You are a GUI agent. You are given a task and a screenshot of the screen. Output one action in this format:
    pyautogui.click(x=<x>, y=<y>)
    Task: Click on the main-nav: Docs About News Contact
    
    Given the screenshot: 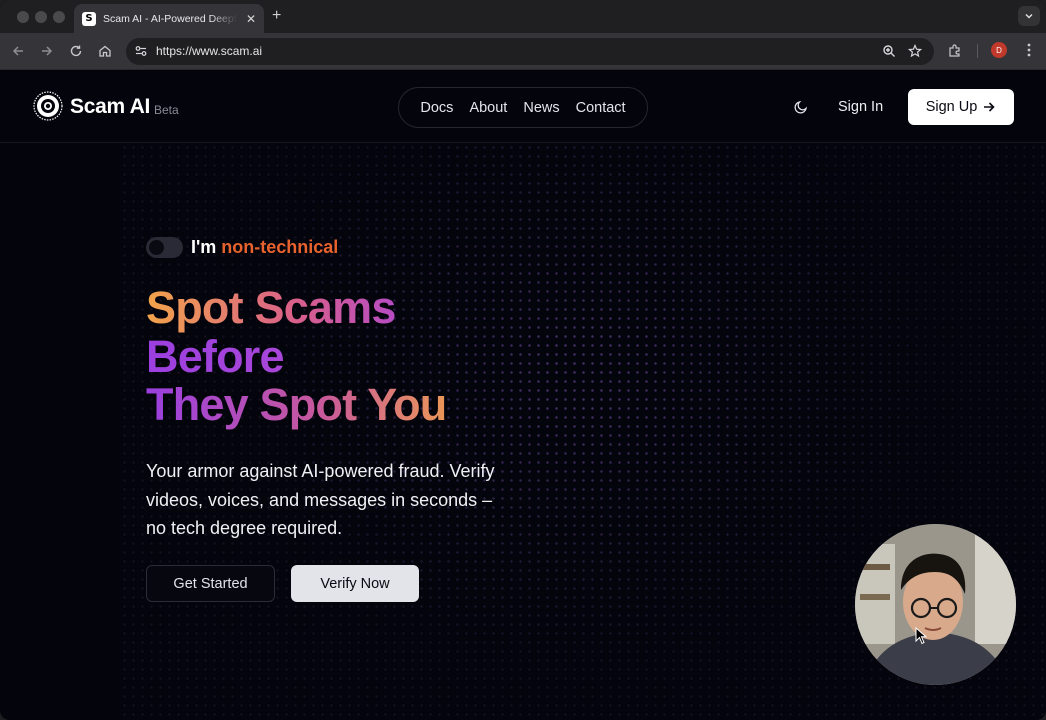 What is the action you would take?
    pyautogui.click(x=523, y=107)
    